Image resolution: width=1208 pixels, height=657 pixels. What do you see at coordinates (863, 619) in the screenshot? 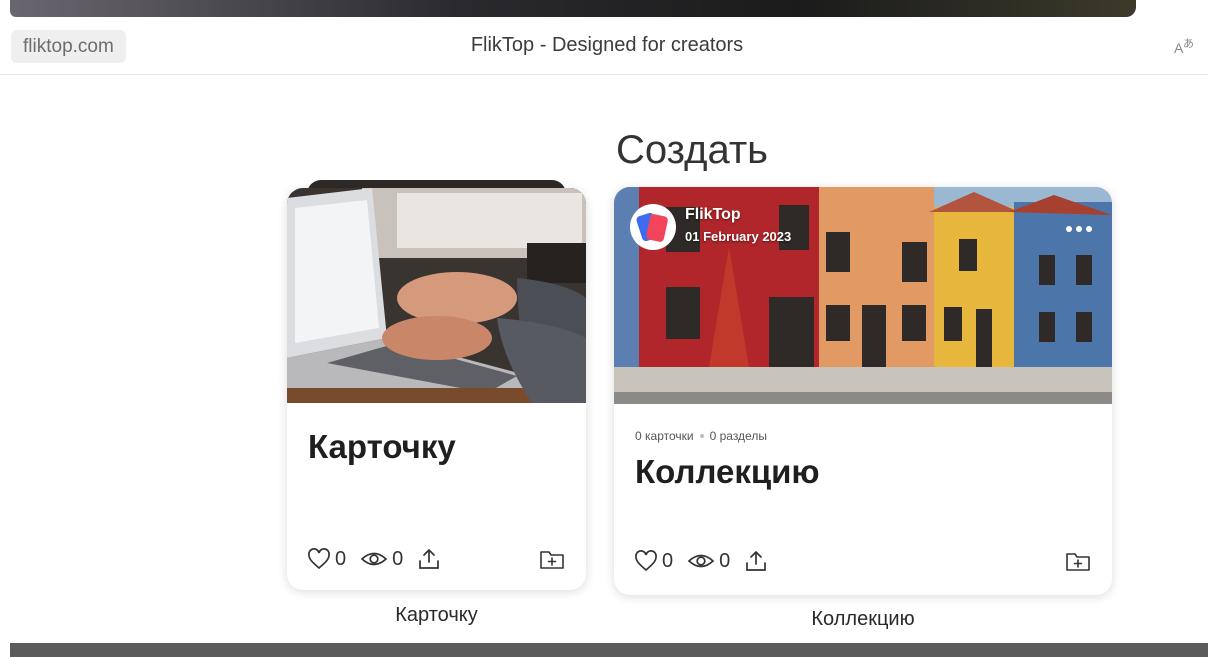
I see `caption-collection: Коллекцию` at bounding box center [863, 619].